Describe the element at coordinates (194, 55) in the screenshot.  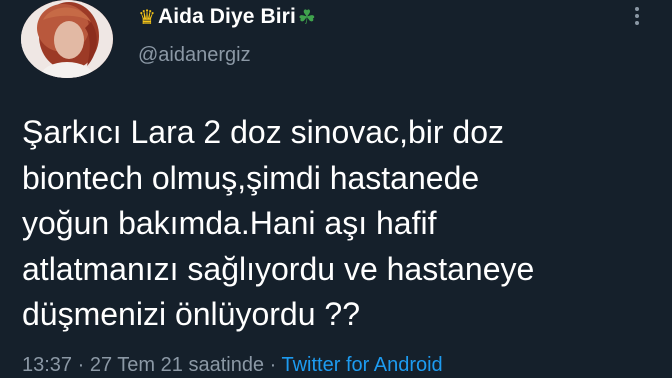
I see `user-handle: @aidanergiz` at that location.